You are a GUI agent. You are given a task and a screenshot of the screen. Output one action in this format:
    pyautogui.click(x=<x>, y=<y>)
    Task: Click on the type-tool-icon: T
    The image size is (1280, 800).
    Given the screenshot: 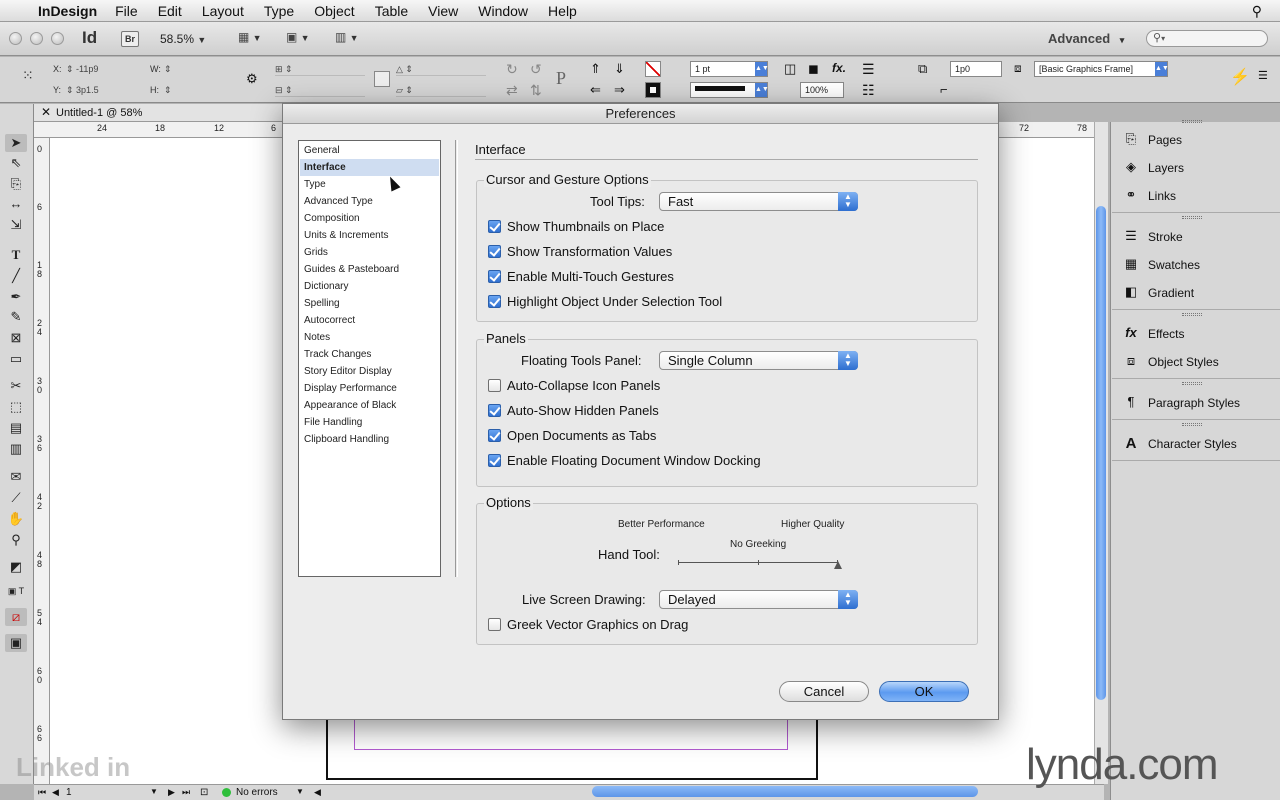 What is the action you would take?
    pyautogui.click(x=16, y=255)
    